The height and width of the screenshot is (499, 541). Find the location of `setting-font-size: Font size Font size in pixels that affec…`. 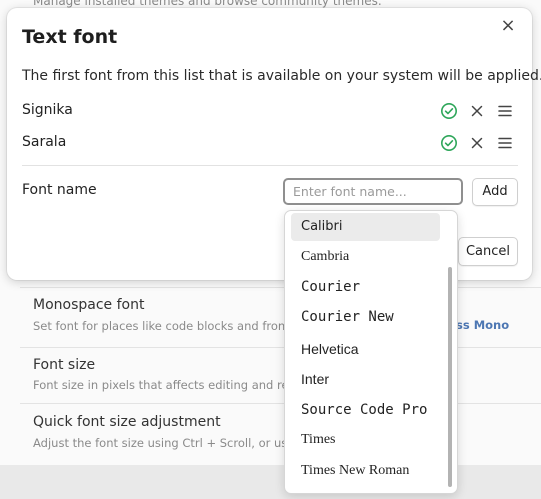

setting-font-size: Font size Font size in pixels that affec… is located at coordinates (280, 375).